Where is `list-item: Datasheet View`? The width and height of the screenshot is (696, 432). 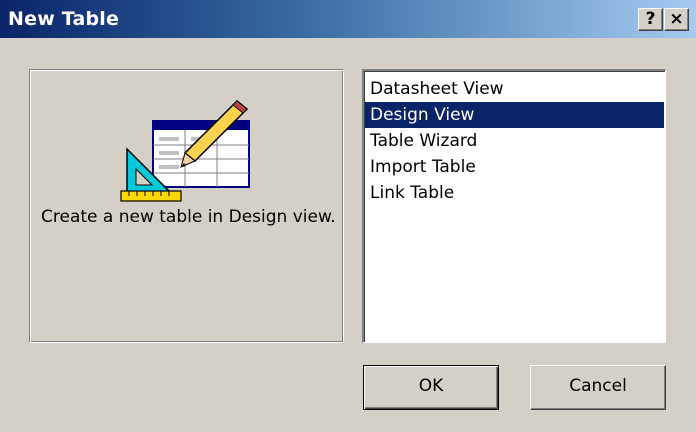 list-item: Datasheet View is located at coordinates (514, 89).